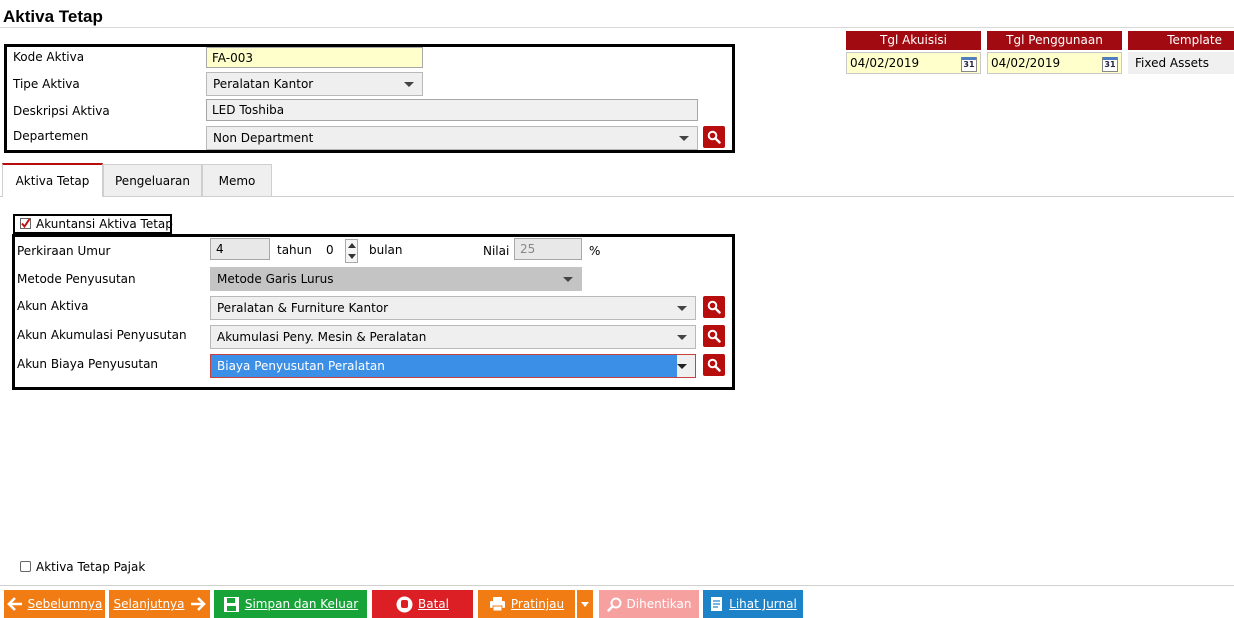 This screenshot has width=1234, height=618. I want to click on view-journal-button: Lihat Jurnal, so click(753, 604).